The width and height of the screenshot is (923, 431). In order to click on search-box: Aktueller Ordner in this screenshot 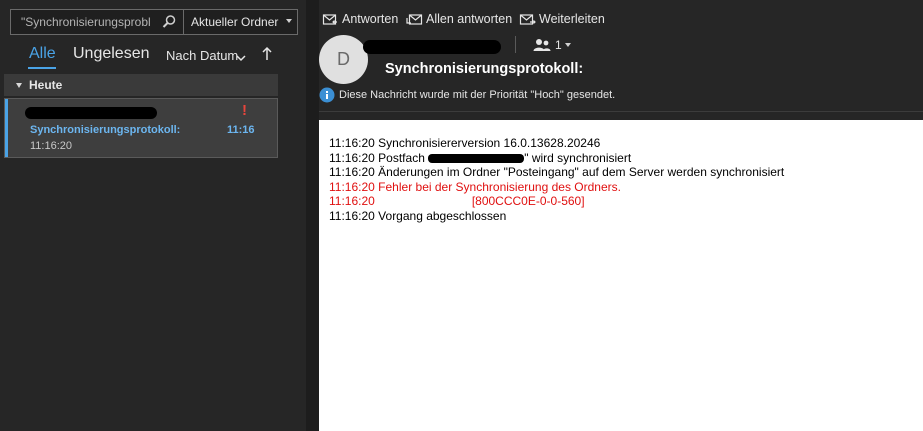, I will do `click(154, 22)`.